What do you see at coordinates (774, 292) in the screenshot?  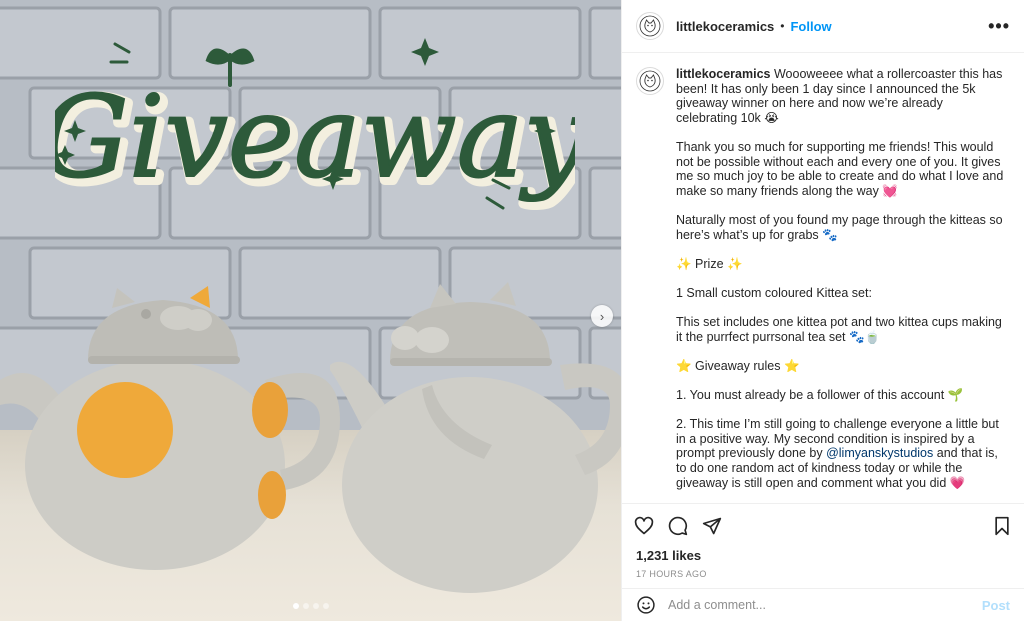 I see `caption-paragraph: 1 Small custom coloured Kittea set:` at bounding box center [774, 292].